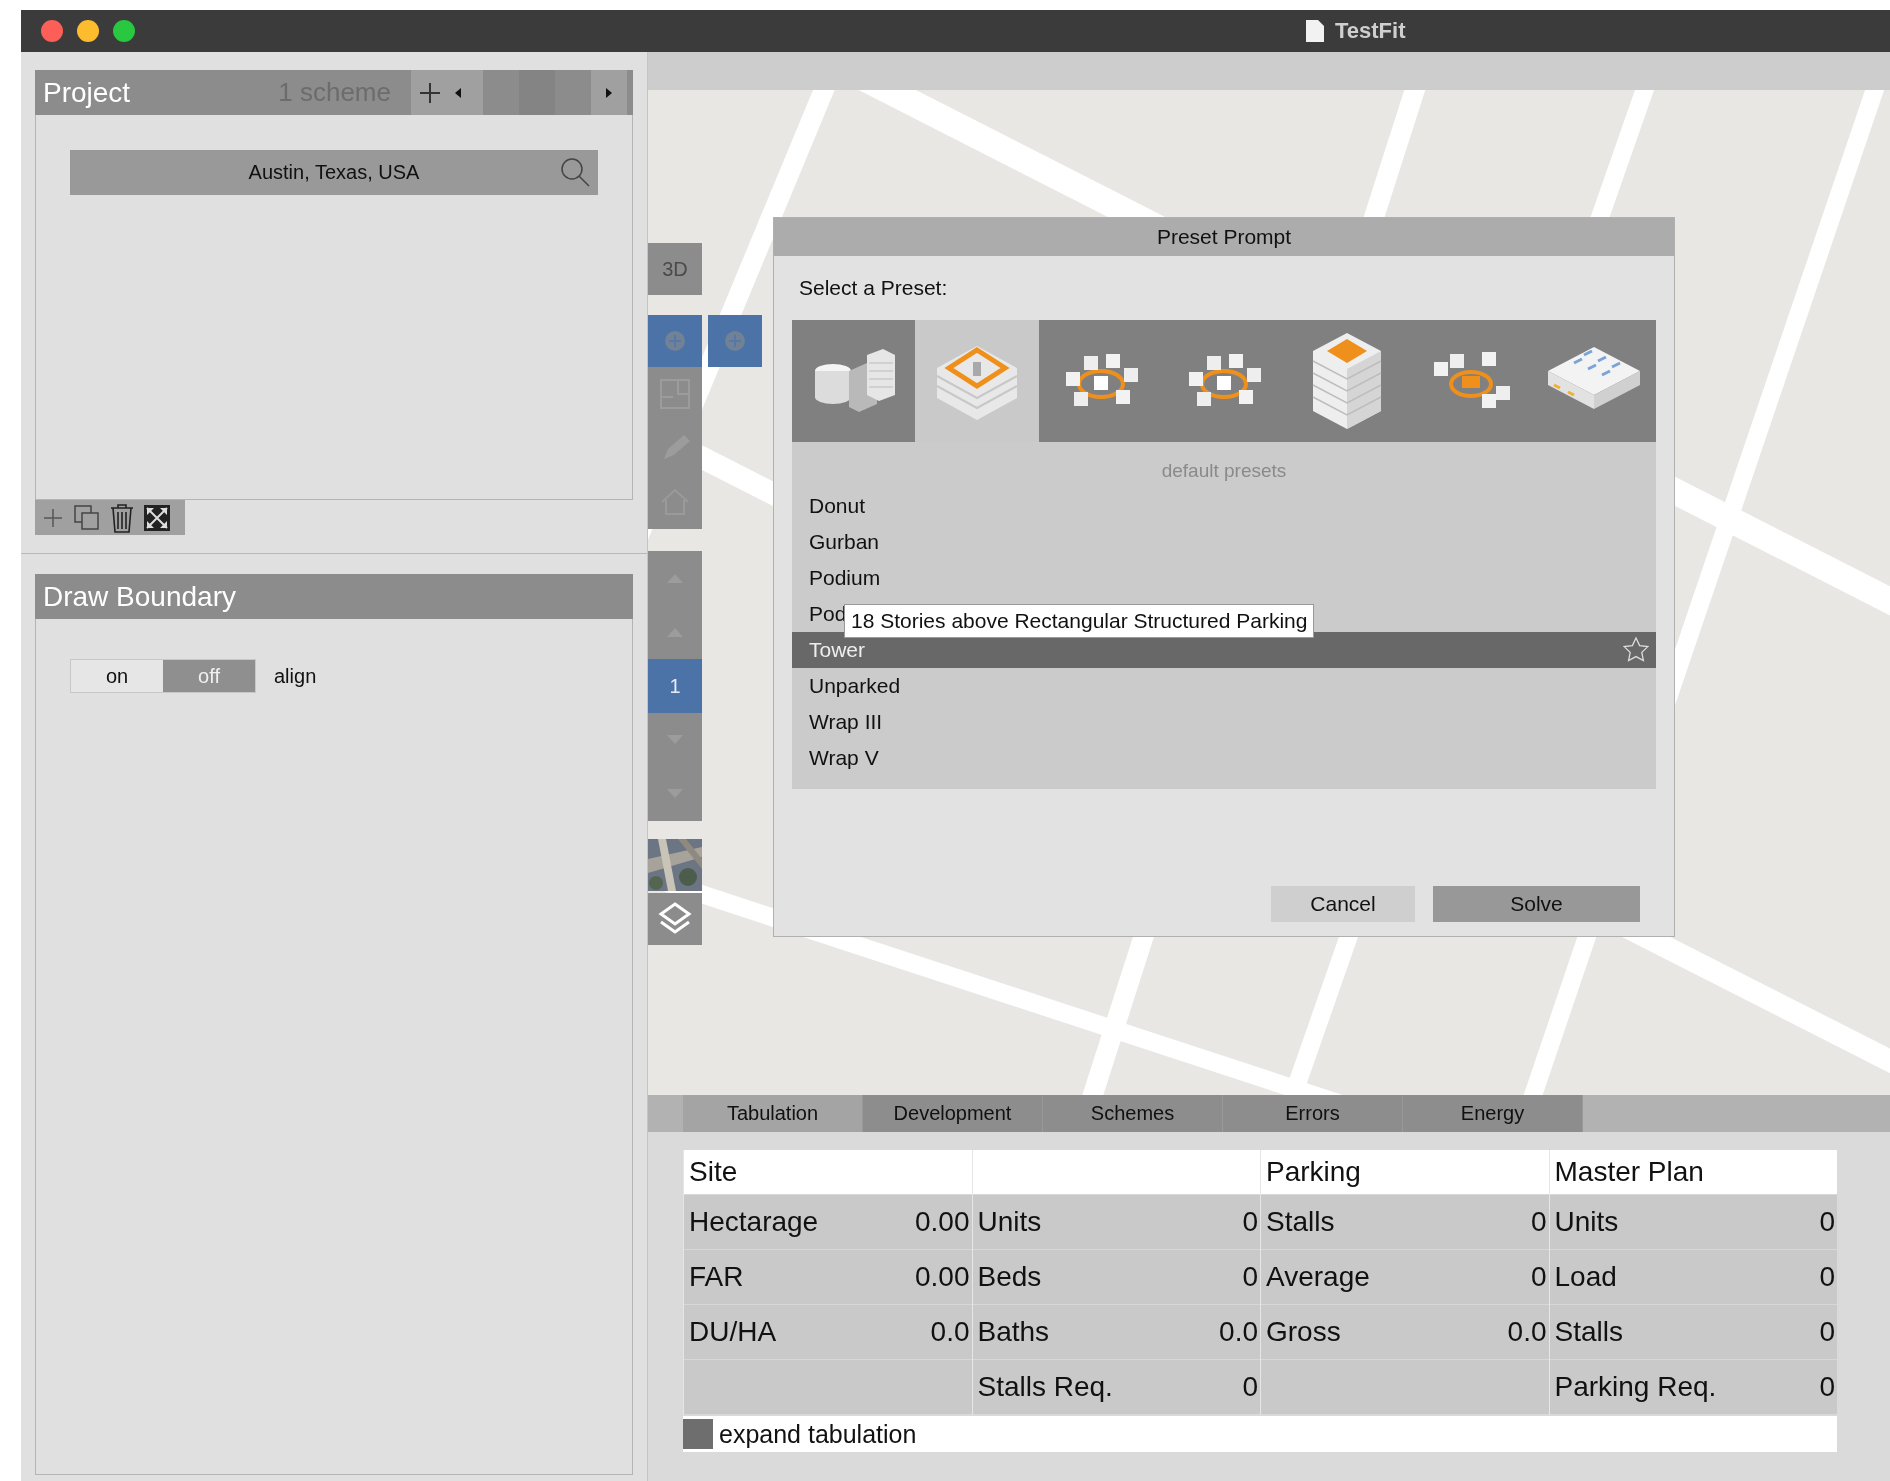 Image resolution: width=1890 pixels, height=1481 pixels. Describe the element at coordinates (1224, 237) in the screenshot. I see `dialog-title: Preset Prompt` at that location.